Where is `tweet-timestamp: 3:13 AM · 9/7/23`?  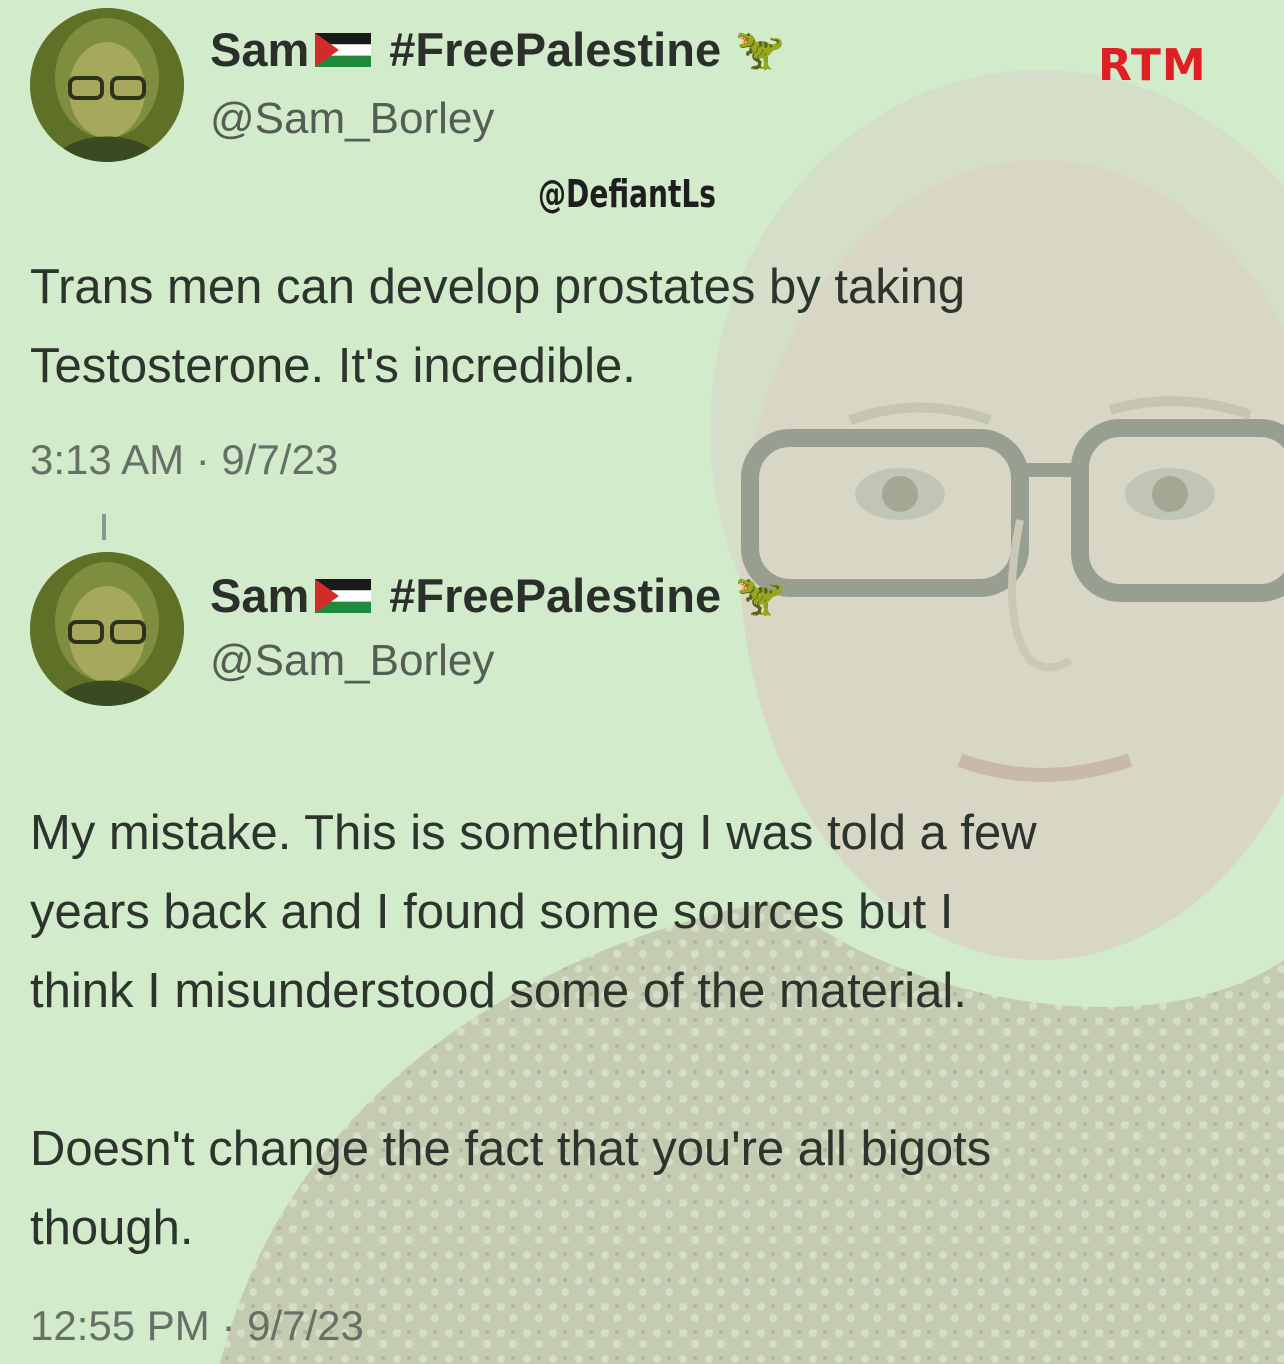
tweet-timestamp: 3:13 AM · 9/7/23 is located at coordinates (184, 460).